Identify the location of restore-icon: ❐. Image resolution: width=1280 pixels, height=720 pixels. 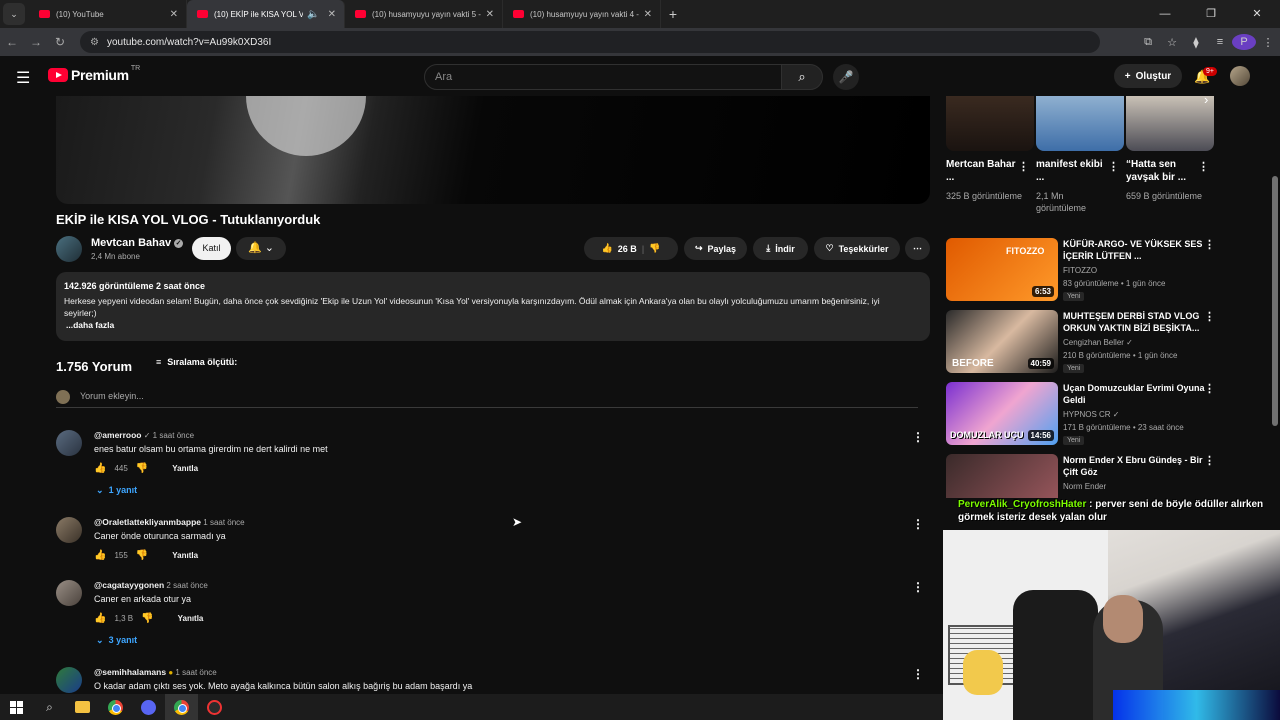
(1211, 14).